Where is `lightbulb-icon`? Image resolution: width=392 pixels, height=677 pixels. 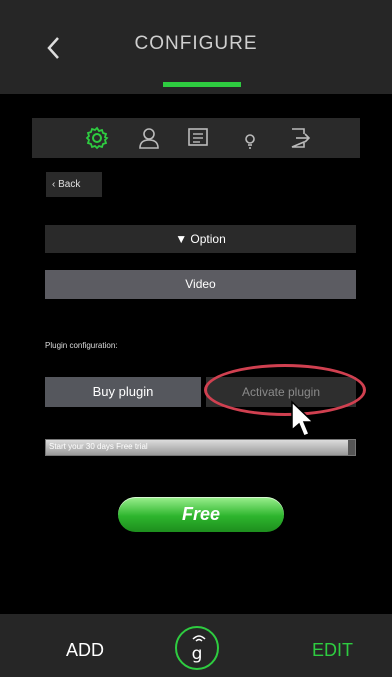
lightbulb-icon is located at coordinates (250, 138).